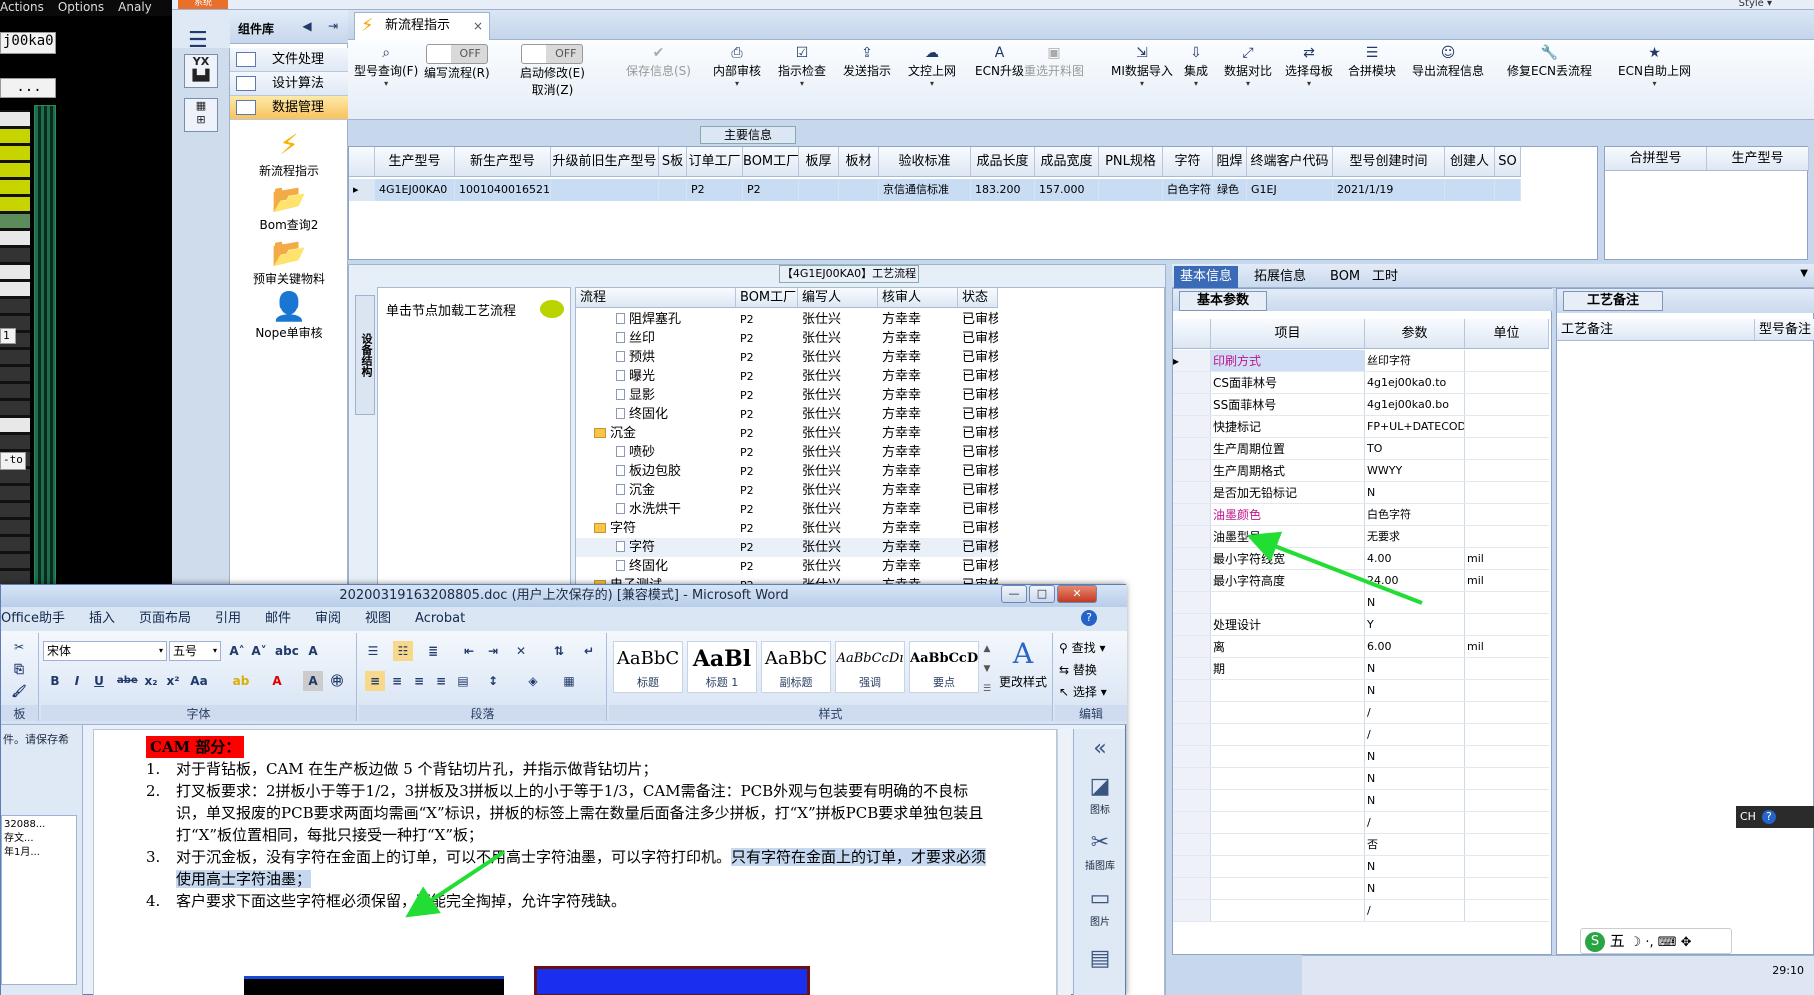 The image size is (1814, 995). I want to click on style-label: Style ▾, so click(1755, 4).